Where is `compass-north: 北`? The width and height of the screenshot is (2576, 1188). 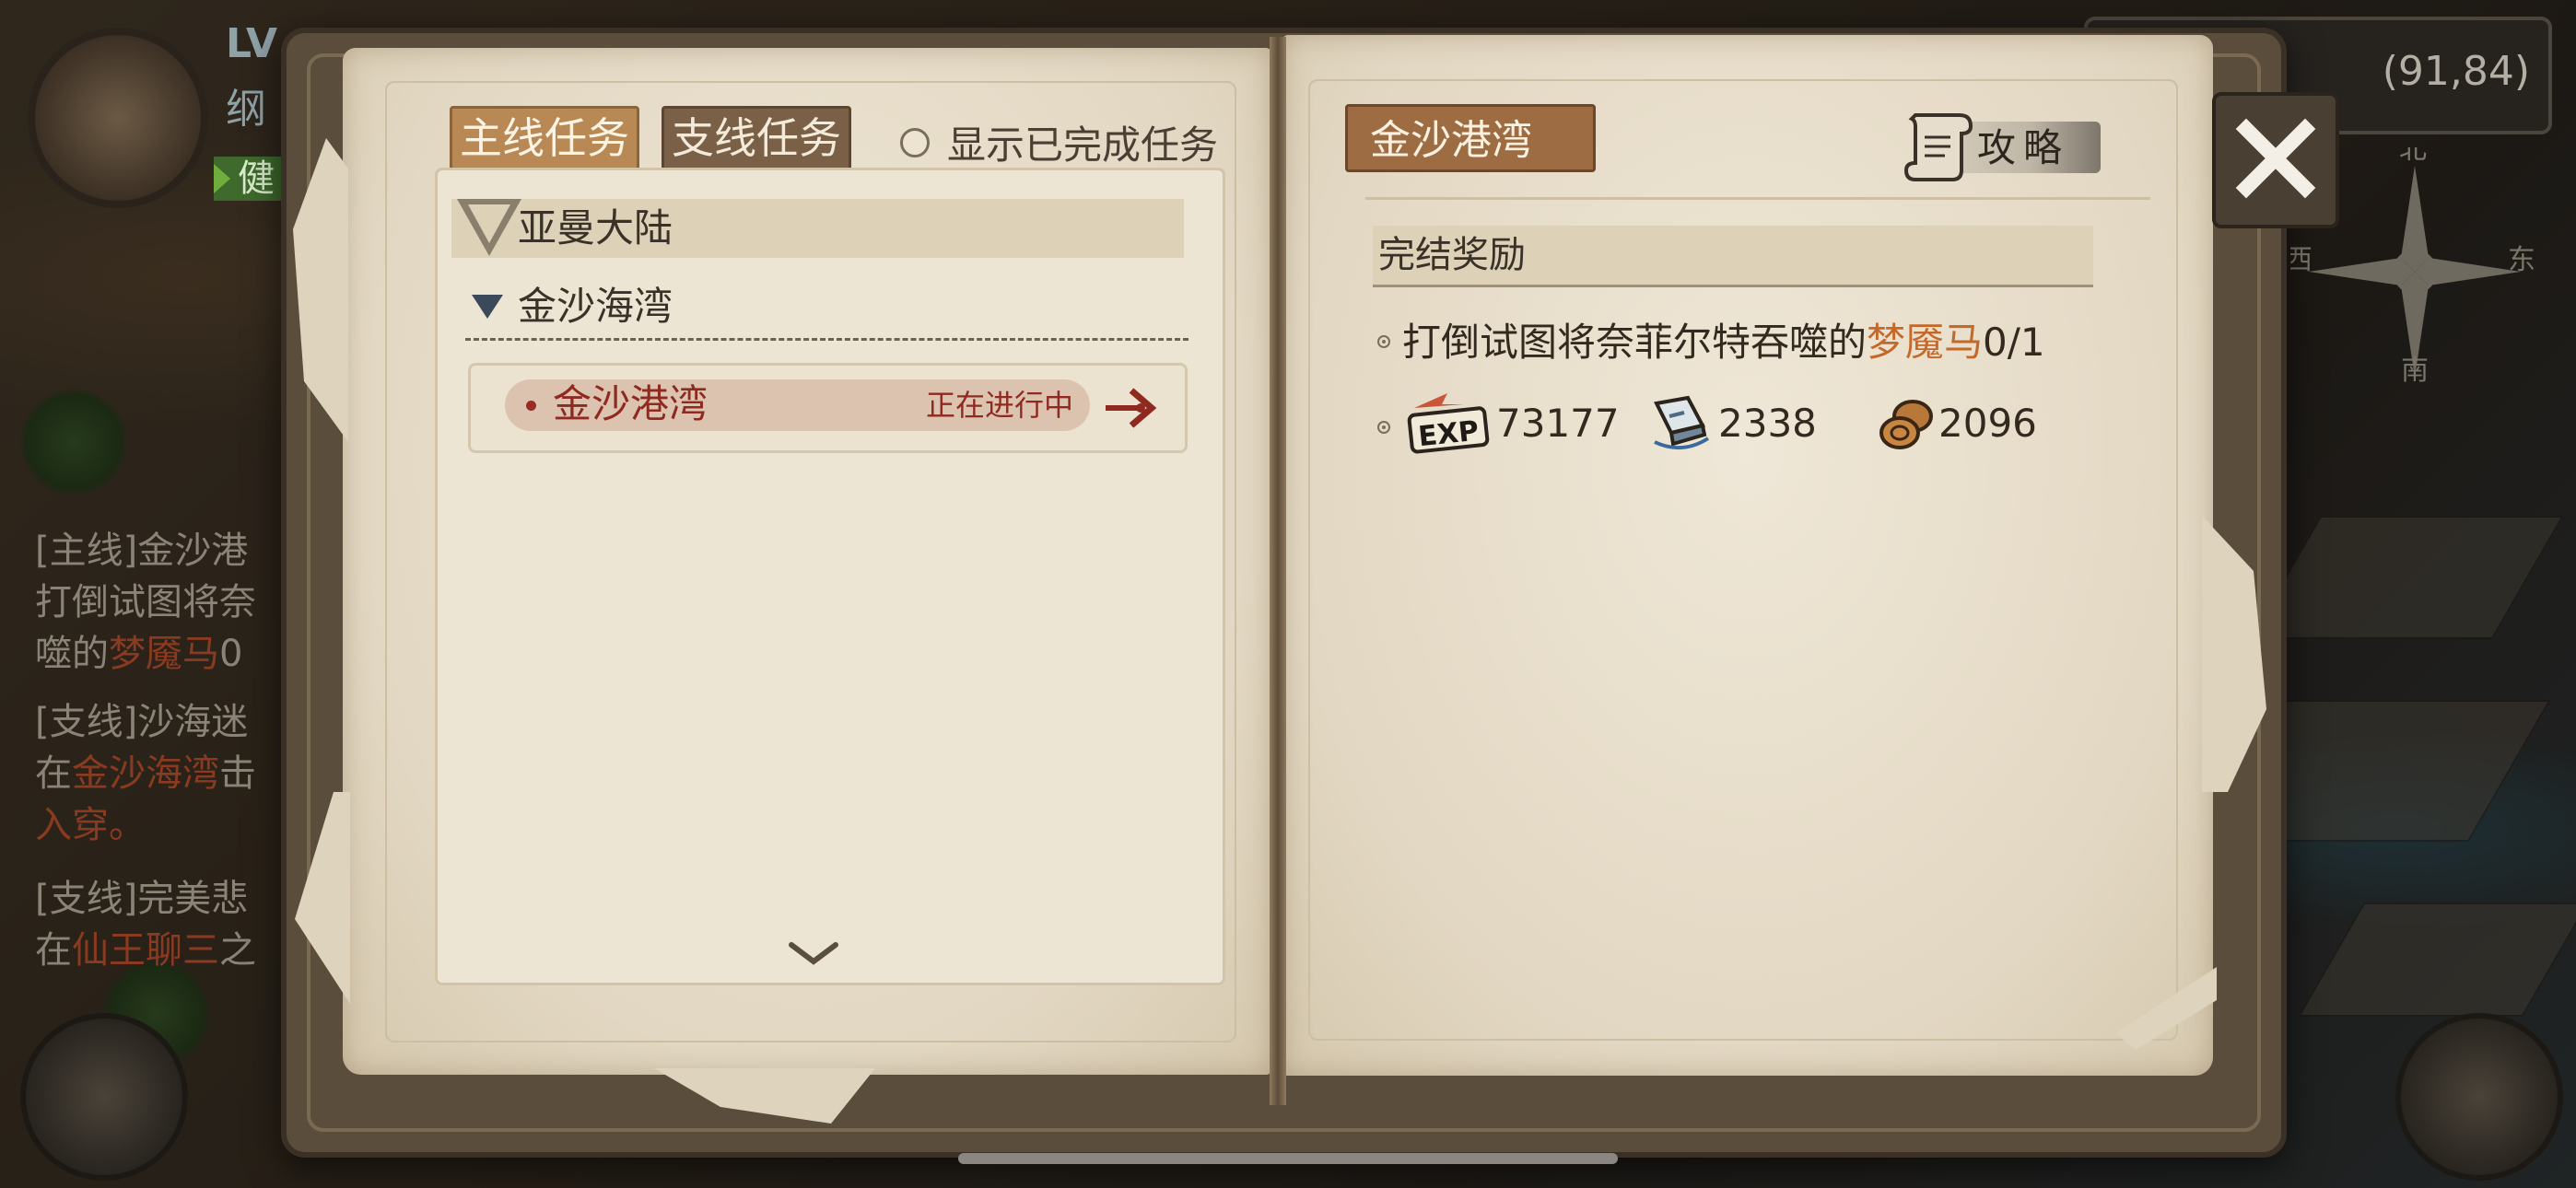 compass-north: 北 is located at coordinates (2413, 156).